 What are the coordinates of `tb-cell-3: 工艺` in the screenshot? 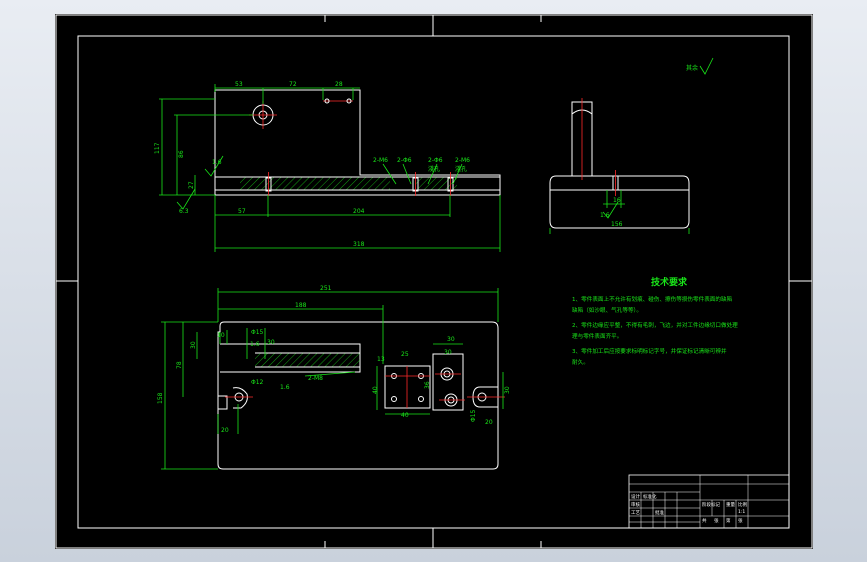 It's located at (635, 513).